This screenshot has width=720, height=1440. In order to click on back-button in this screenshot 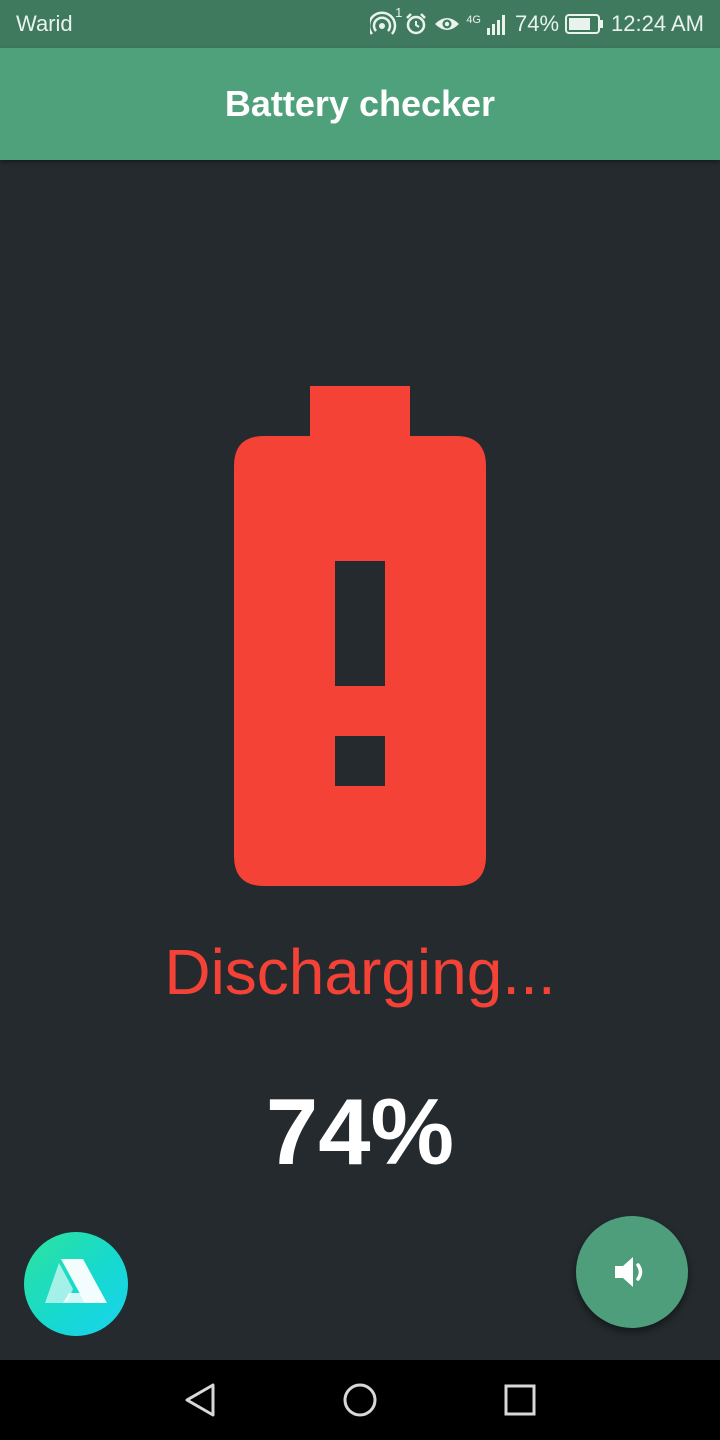, I will do `click(200, 1400)`.